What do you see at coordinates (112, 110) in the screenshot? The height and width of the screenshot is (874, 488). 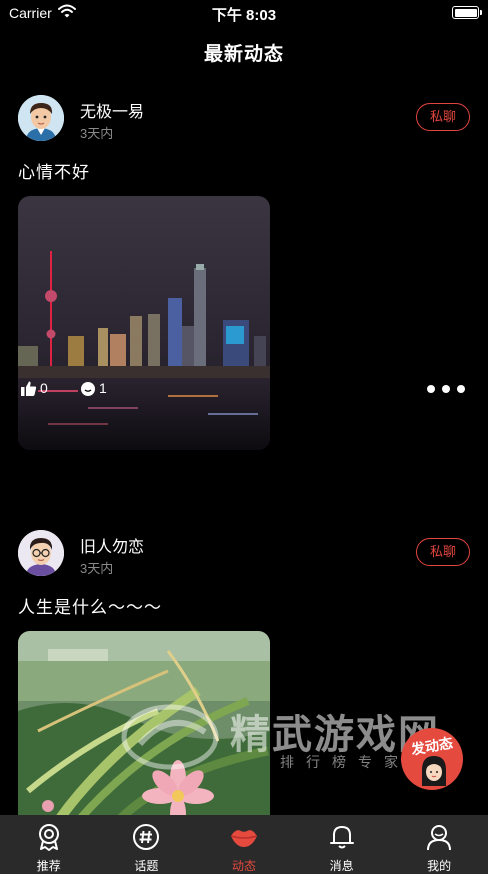 I see `username: 无极一易` at bounding box center [112, 110].